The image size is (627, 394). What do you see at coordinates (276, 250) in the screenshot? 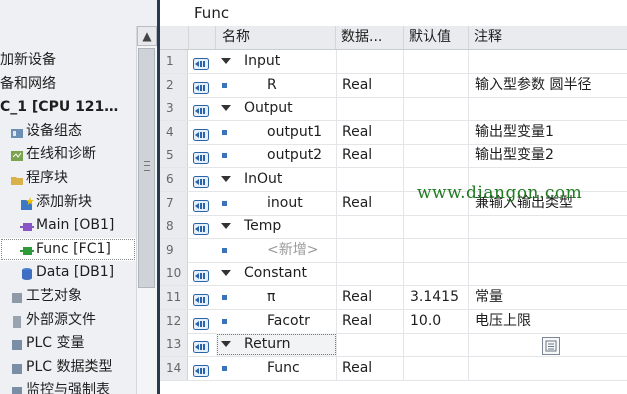
I see `name-cell: <新增>` at bounding box center [276, 250].